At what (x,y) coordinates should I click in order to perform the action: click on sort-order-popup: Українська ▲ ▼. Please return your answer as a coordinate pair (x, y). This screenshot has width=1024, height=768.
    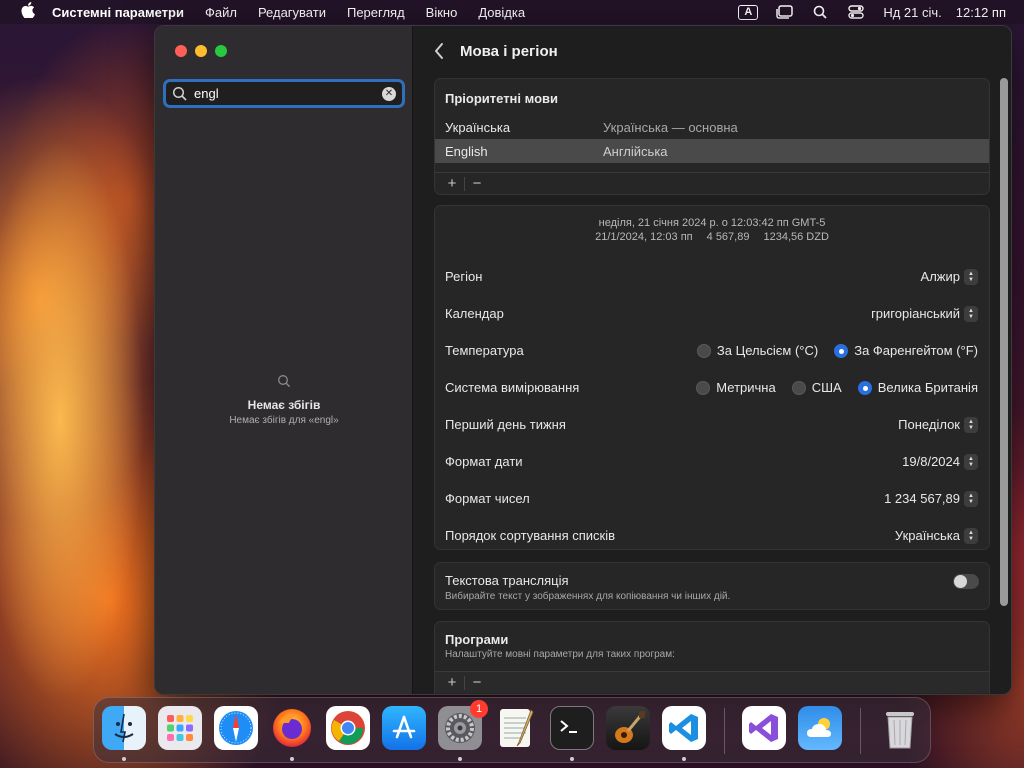
    Looking at the image, I should click on (936, 535).